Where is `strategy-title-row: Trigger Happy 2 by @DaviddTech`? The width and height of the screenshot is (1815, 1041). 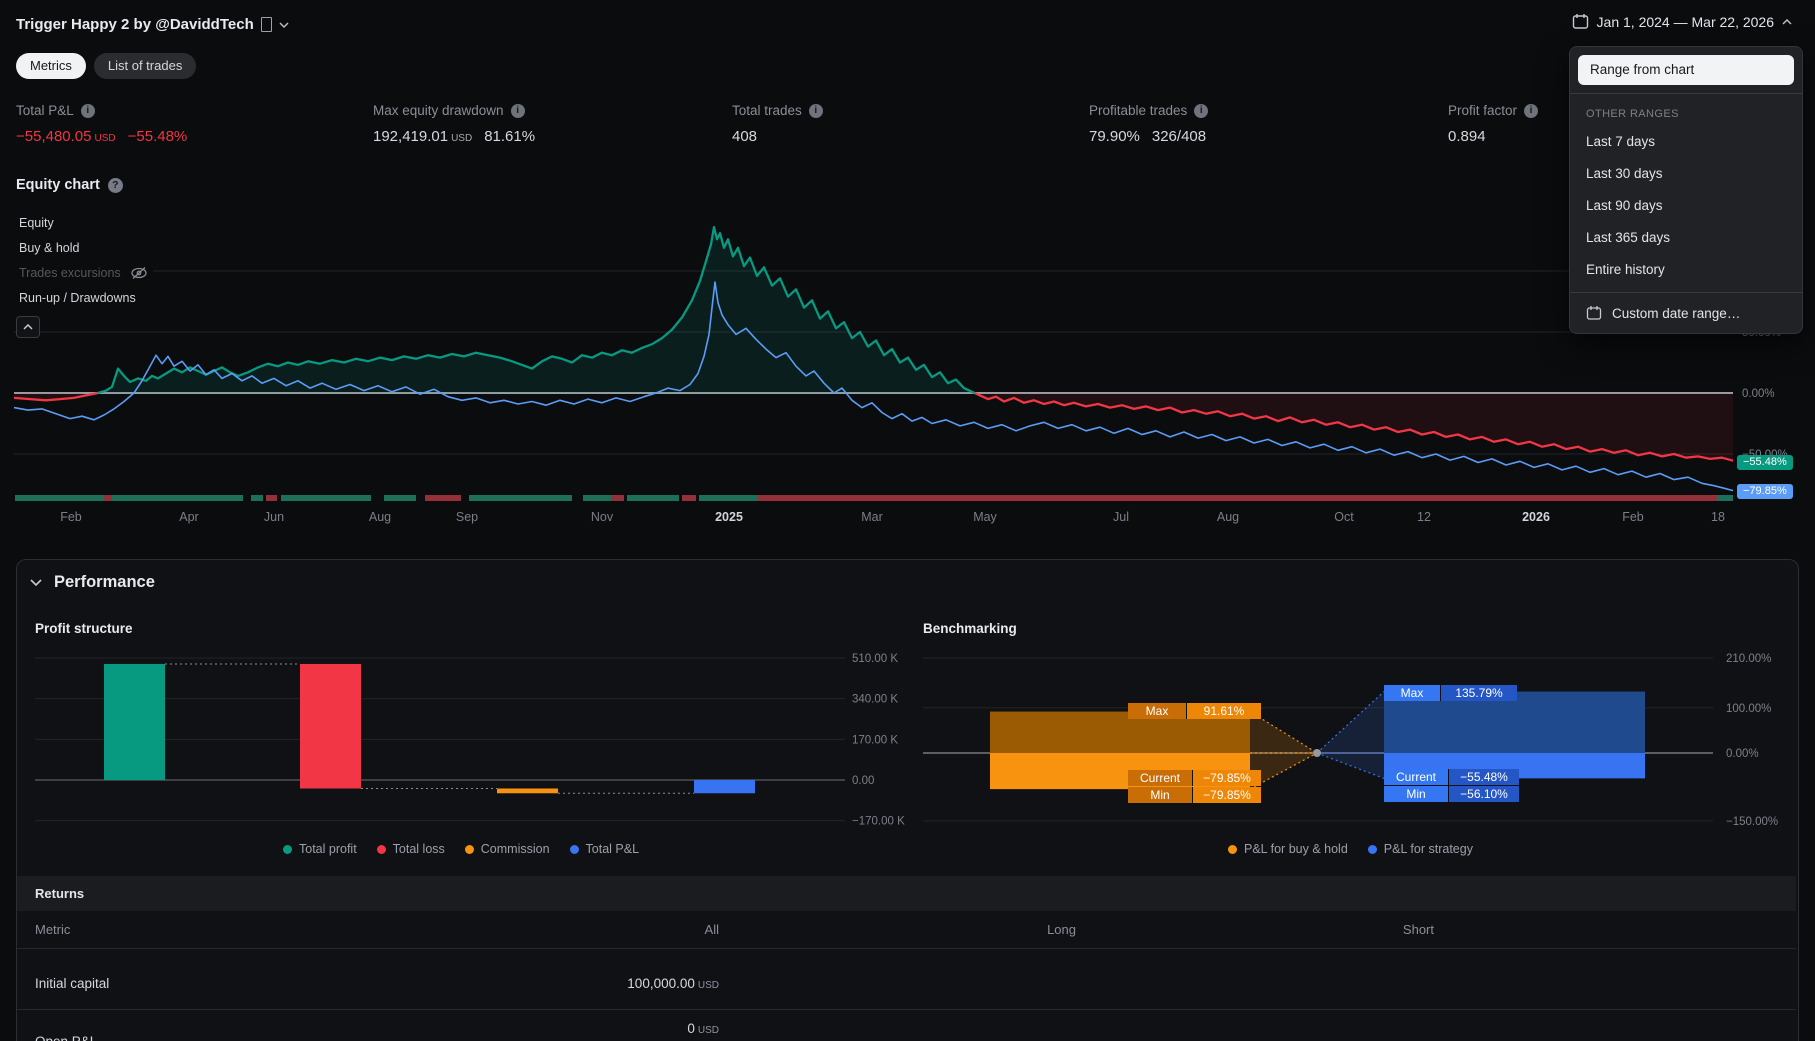
strategy-title-row: Trigger Happy 2 by @DaviddTech is located at coordinates (152, 24).